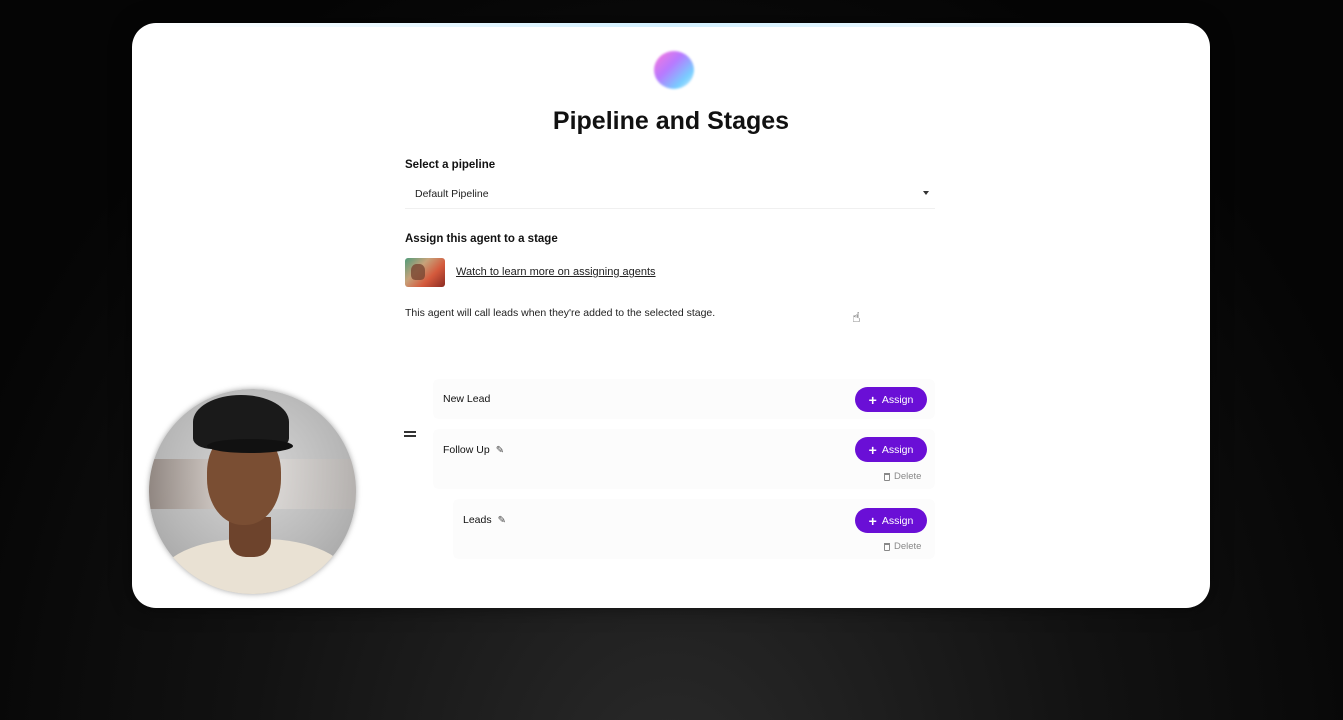 This screenshot has height=720, width=1343. Describe the element at coordinates (450, 165) in the screenshot. I see `pipeline-select-label: Select a pipeline` at that location.